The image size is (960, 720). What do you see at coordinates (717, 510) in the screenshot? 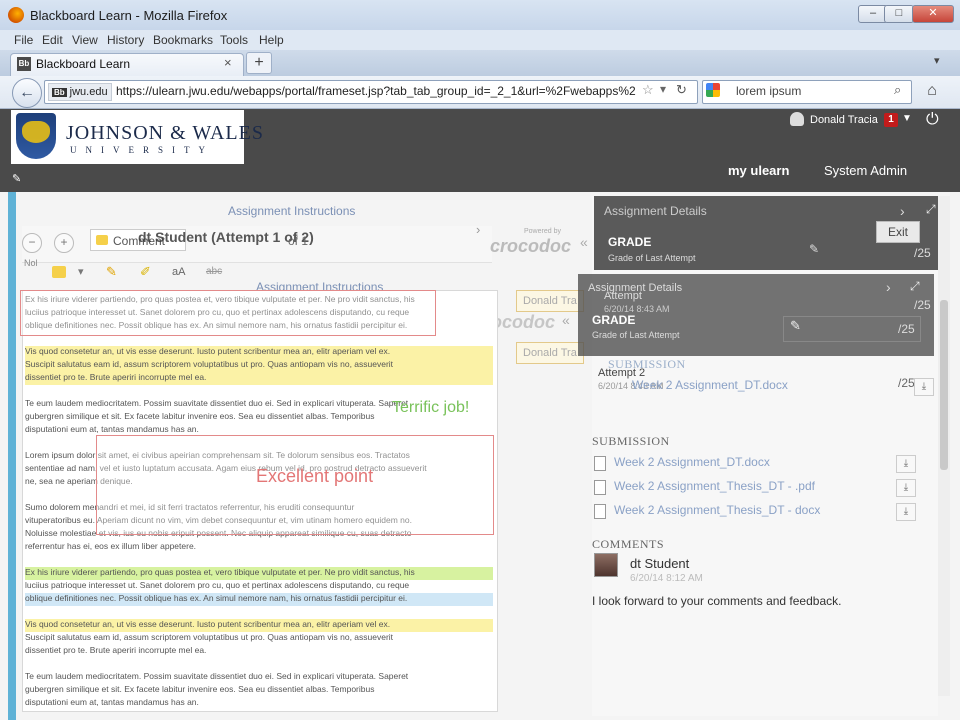
I see `file-link-3: Week 2 Assignment_Thesis_DT - docx` at bounding box center [717, 510].